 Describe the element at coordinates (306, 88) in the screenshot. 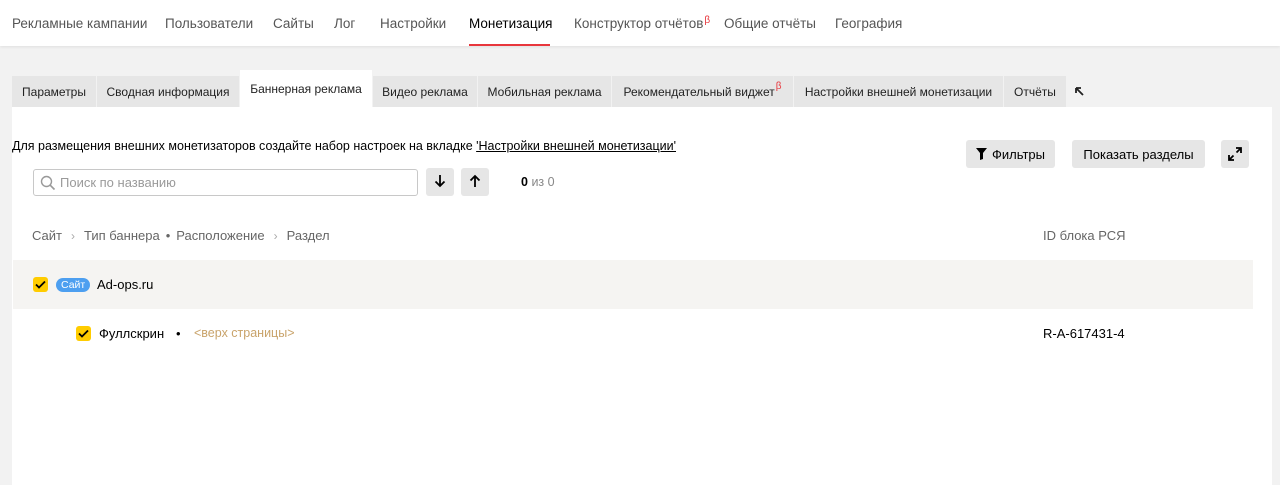

I see `tab-banner-ads: Баннерная реклама` at that location.